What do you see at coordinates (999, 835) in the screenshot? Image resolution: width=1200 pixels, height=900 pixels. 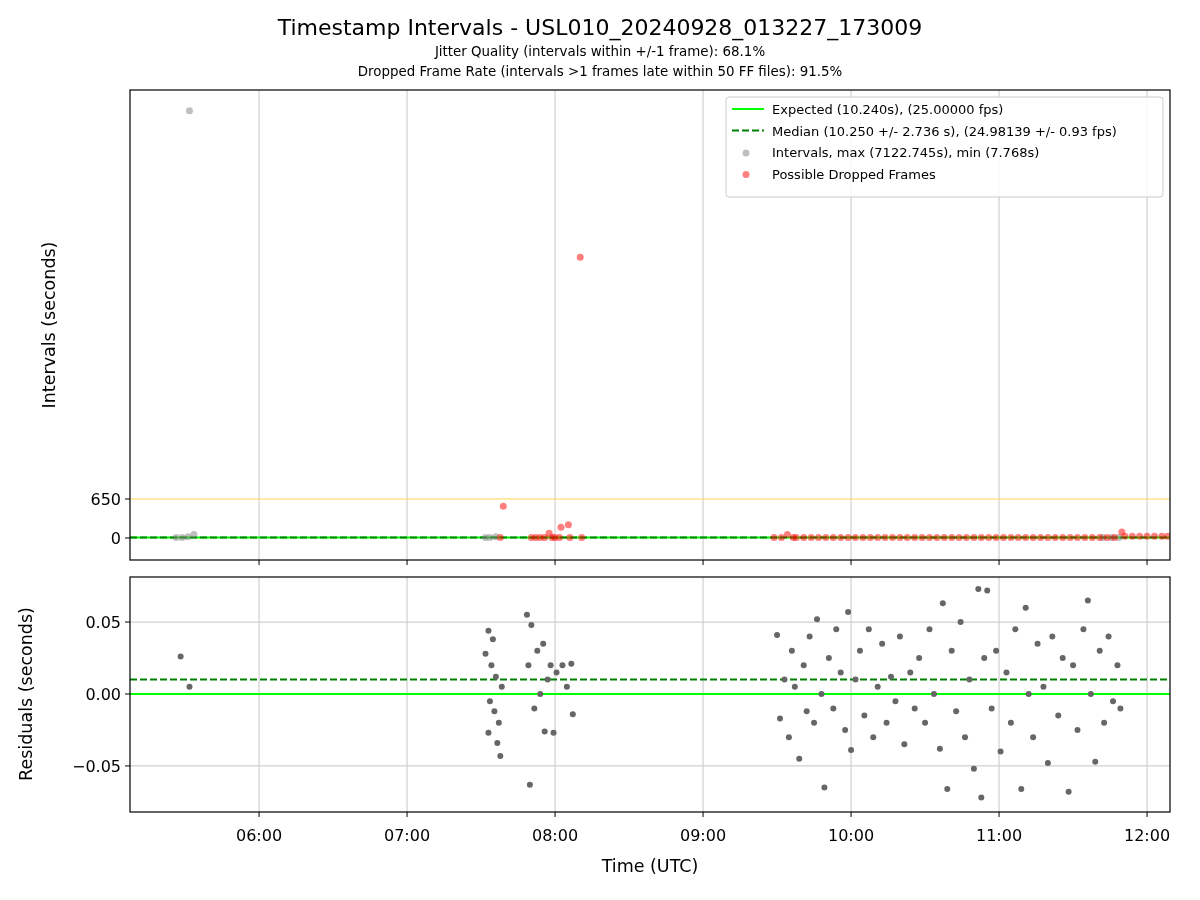 I see `tick-label: 11:00` at bounding box center [999, 835].